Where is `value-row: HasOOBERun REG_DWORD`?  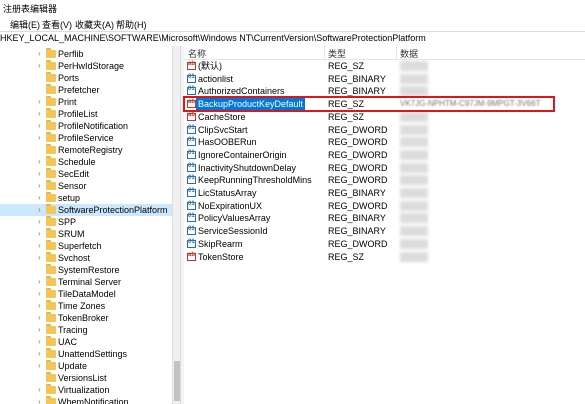
value-row: HasOOBERun REG_DWORD is located at coordinates (384, 142).